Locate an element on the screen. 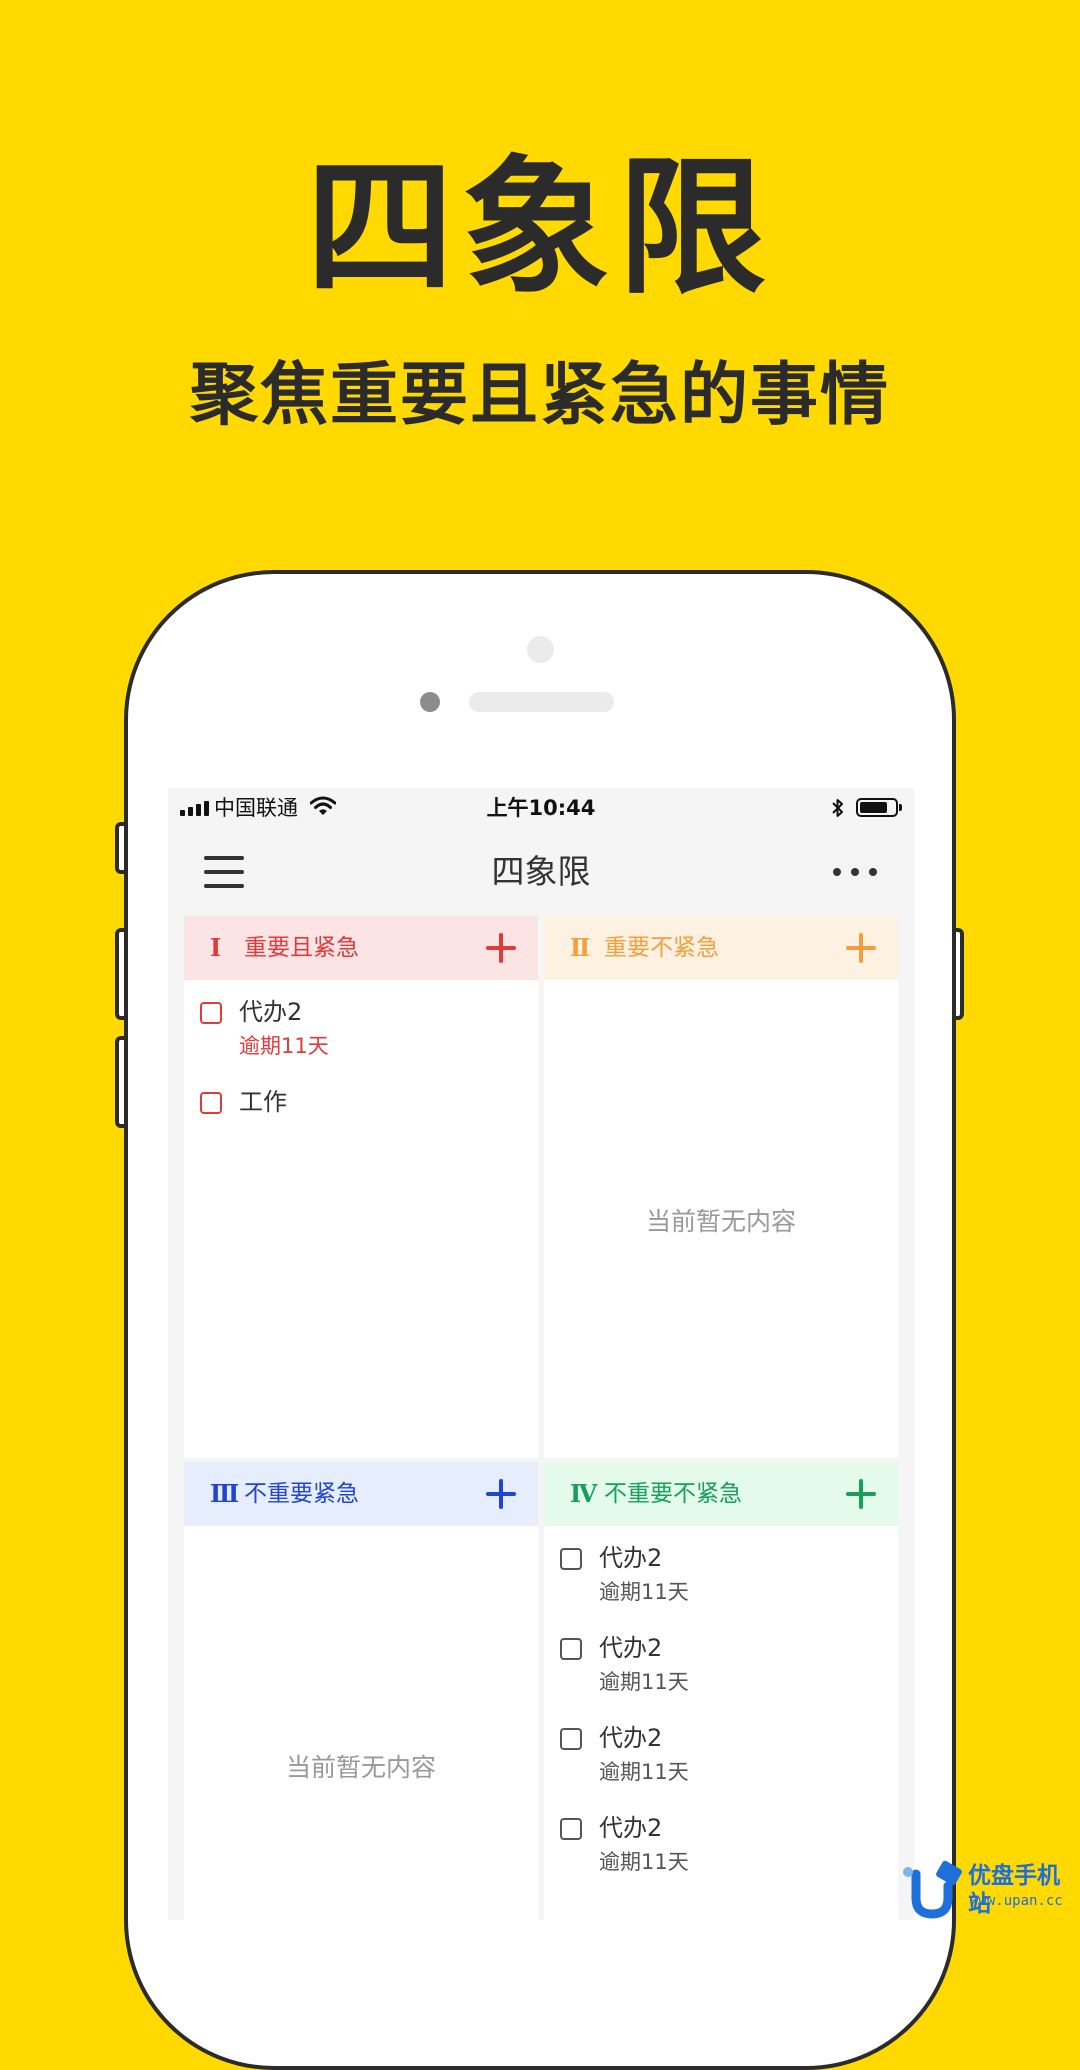  quadrant-header: Ⅳ 不重要不紧急 is located at coordinates (721, 1494).